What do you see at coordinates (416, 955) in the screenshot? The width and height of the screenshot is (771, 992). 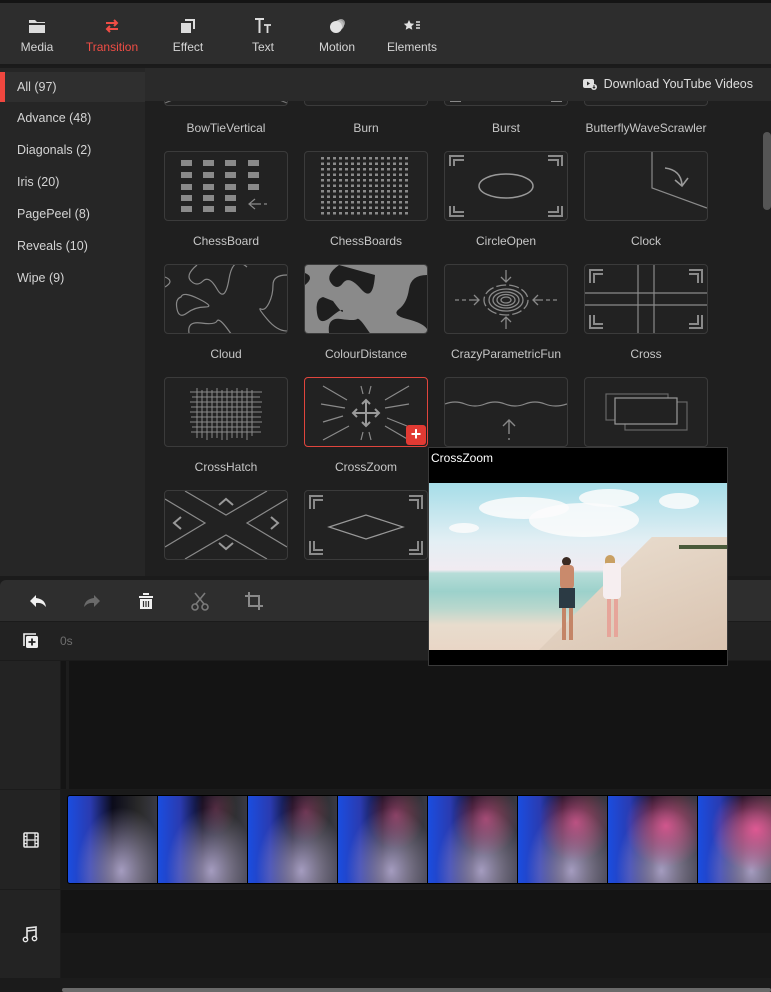 I see `audio-track-lower` at bounding box center [416, 955].